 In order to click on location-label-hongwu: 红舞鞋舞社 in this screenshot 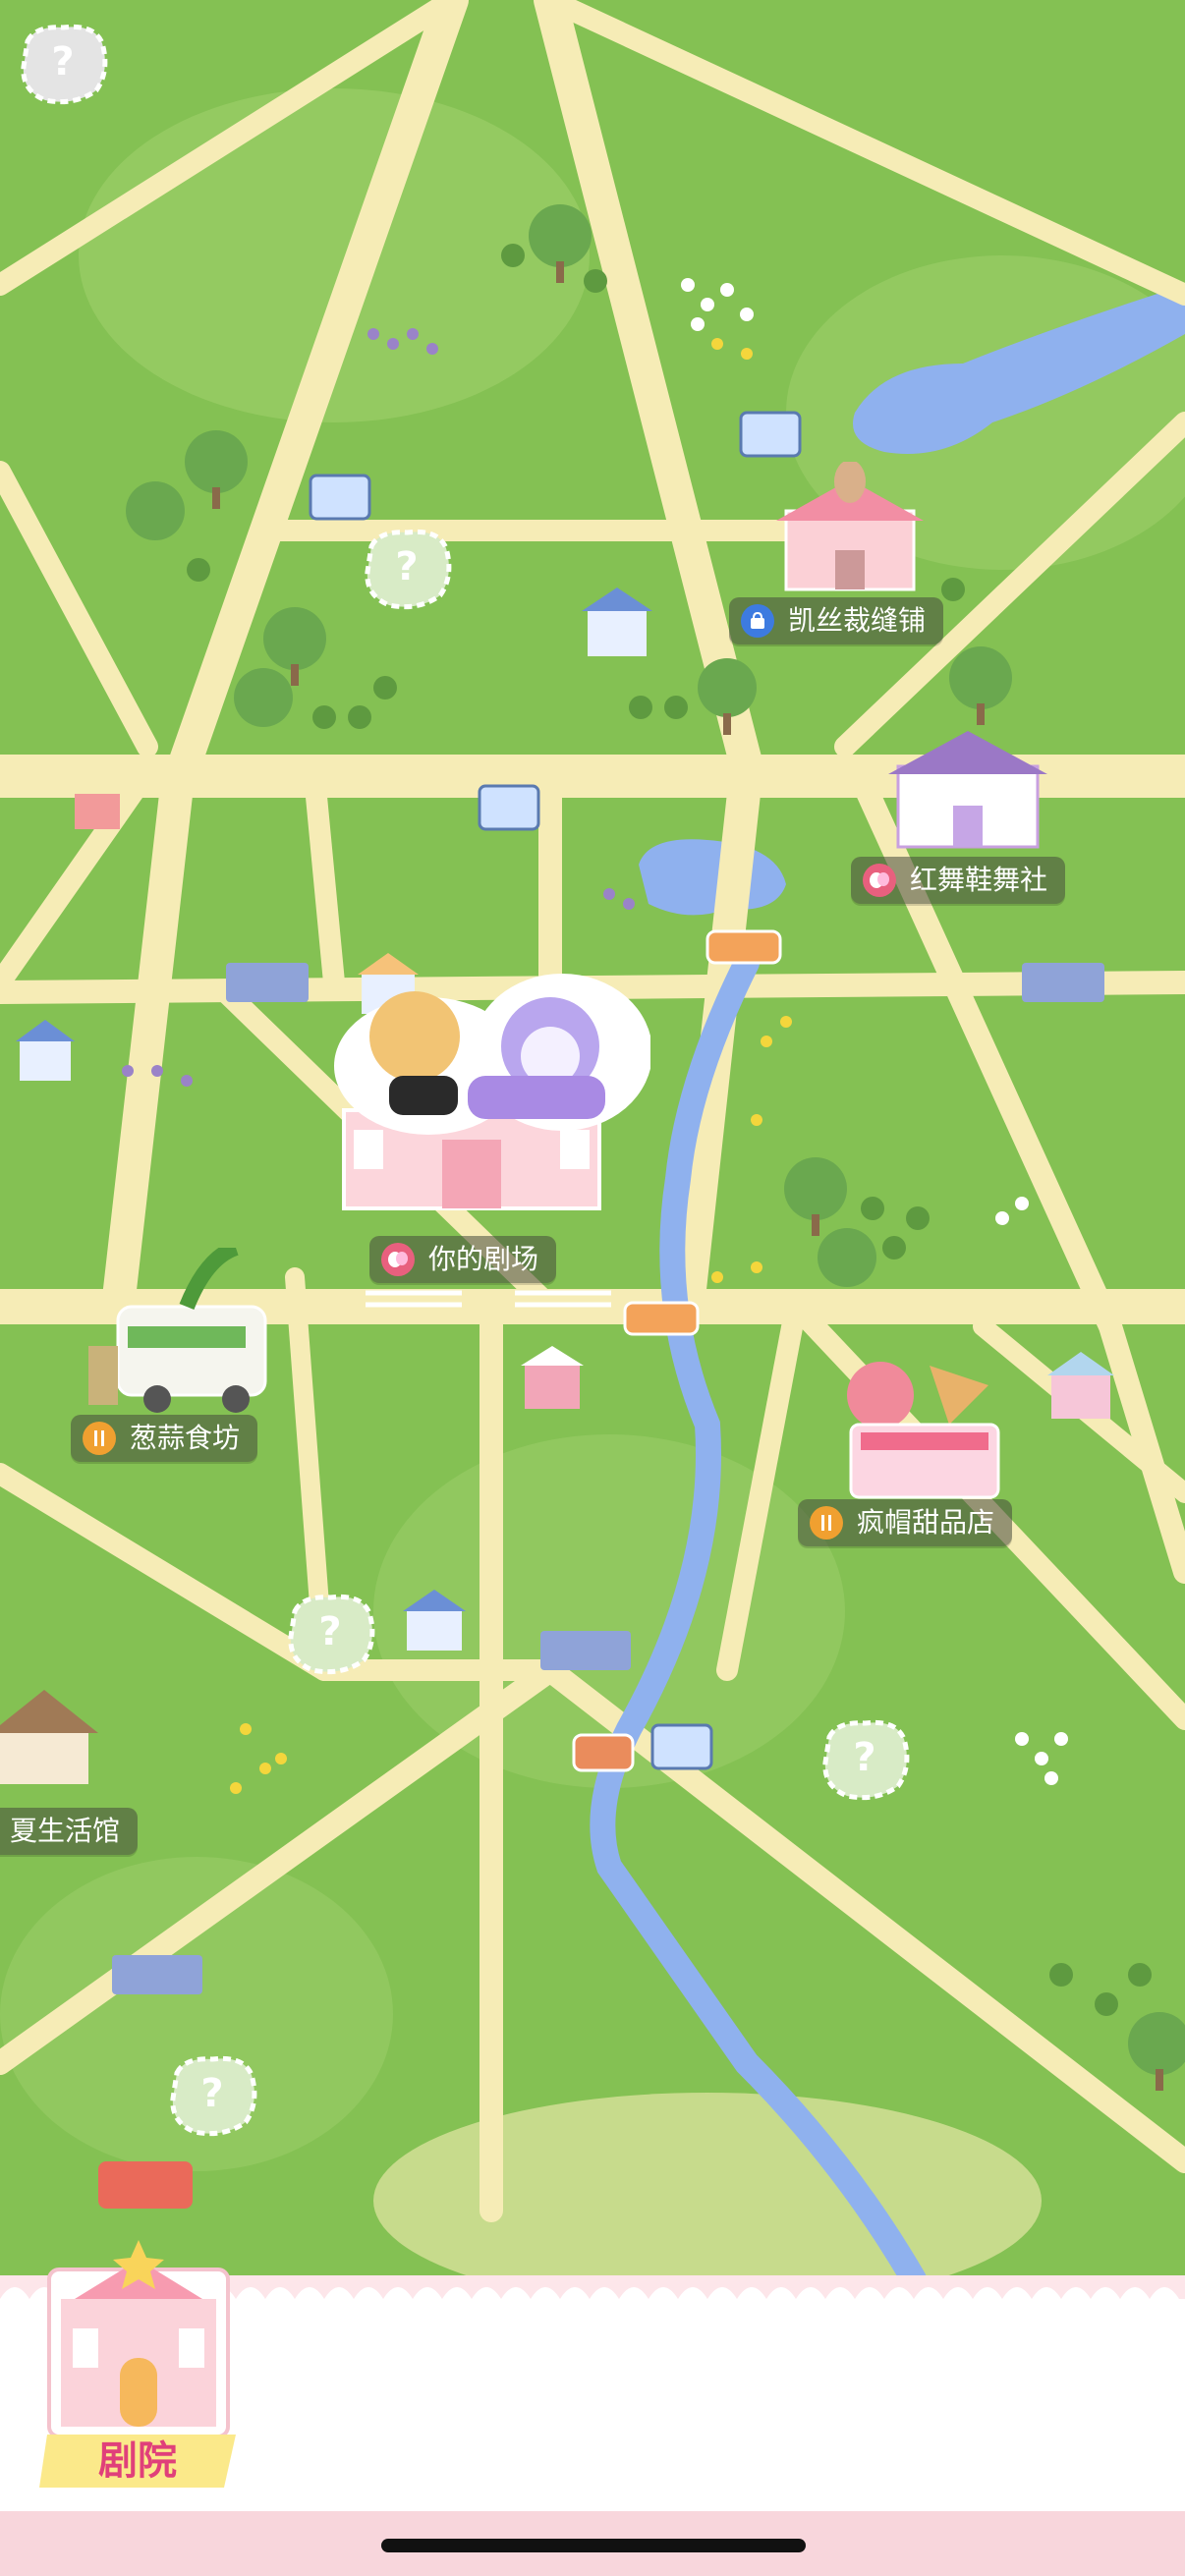, I will do `click(959, 880)`.